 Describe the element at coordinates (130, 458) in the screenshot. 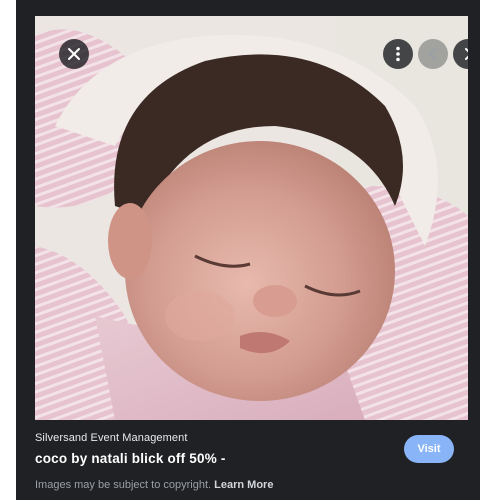

I see `result-title: coco by natali blick off 50% -` at that location.